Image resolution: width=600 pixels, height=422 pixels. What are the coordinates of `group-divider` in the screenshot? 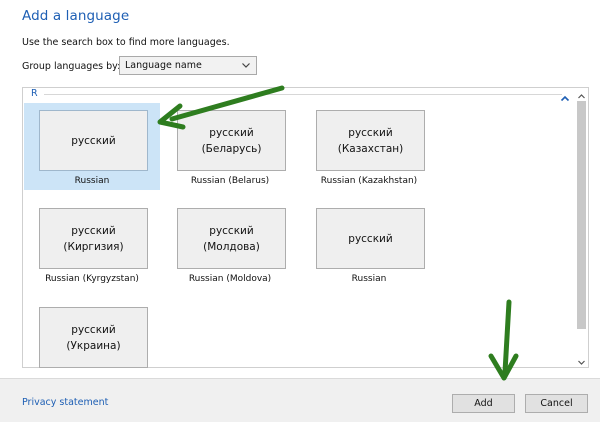 It's located at (303, 94).